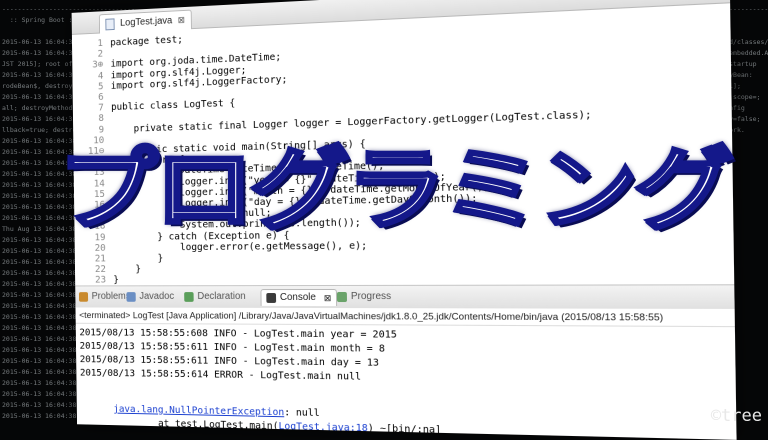  I want to click on credit-text: ©tree, so click(736, 416).